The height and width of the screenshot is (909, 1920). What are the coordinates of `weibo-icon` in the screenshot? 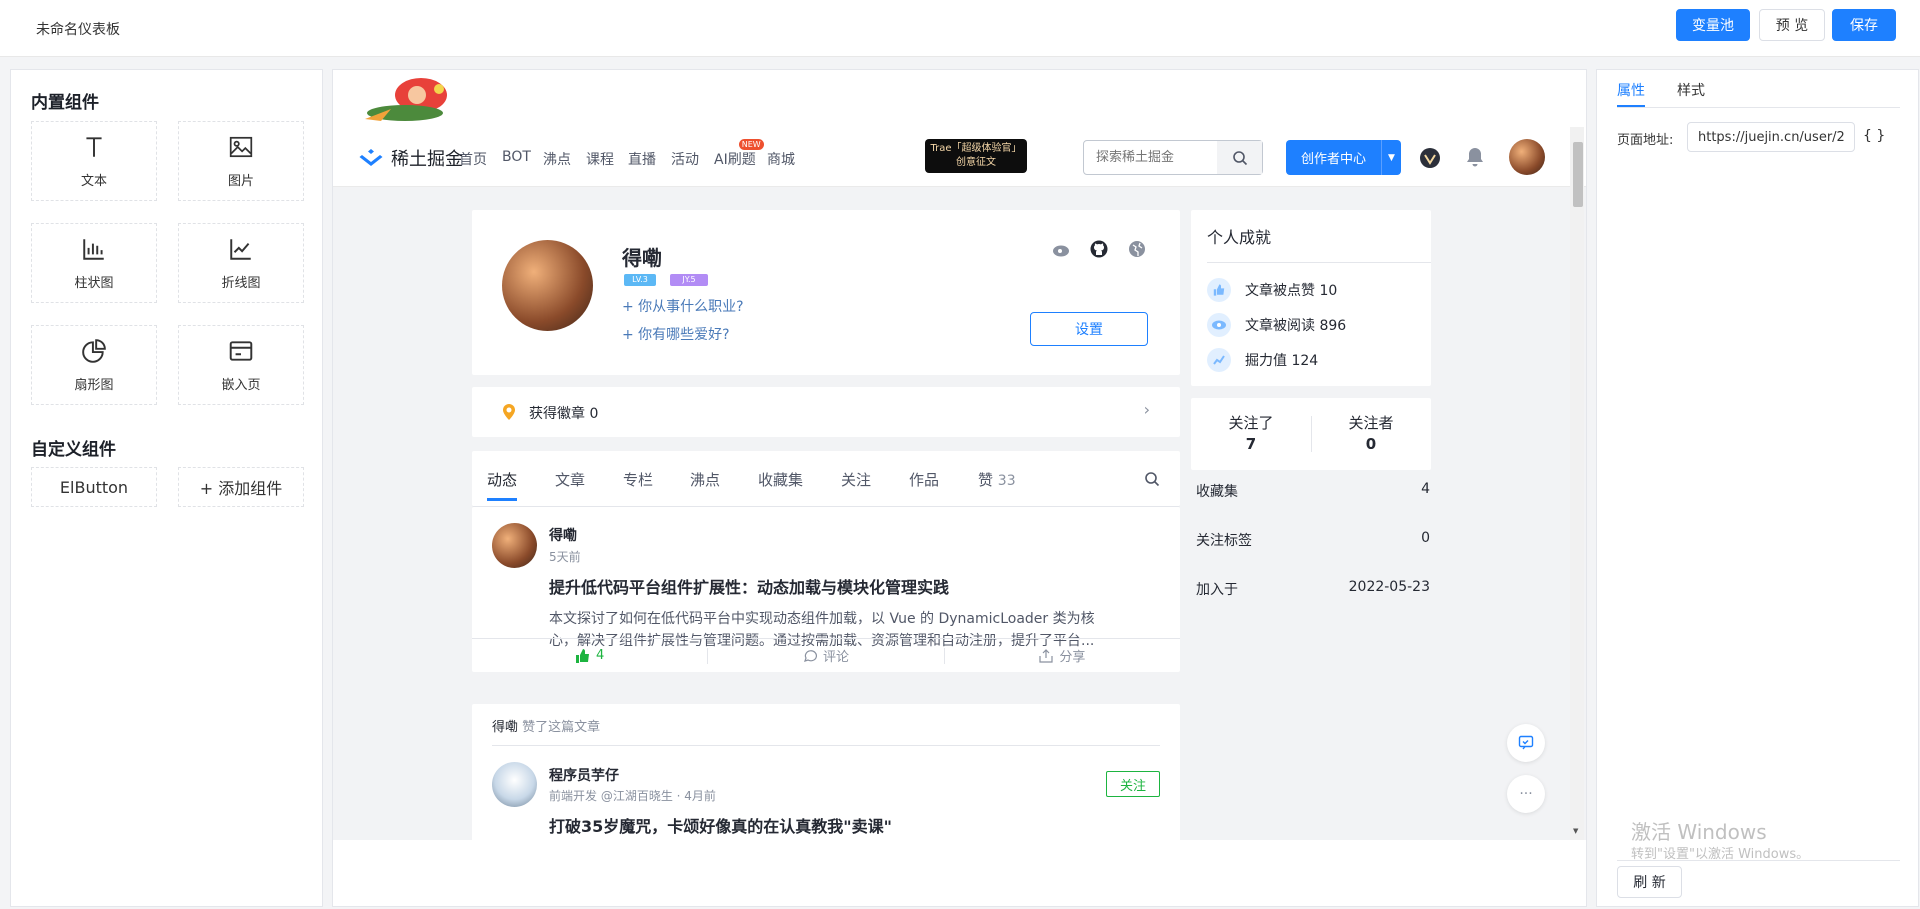 It's located at (1062, 249).